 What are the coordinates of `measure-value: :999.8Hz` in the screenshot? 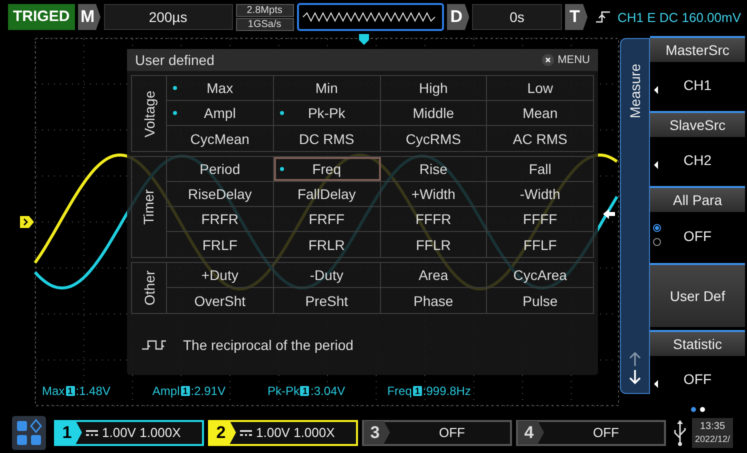 It's located at (446, 391).